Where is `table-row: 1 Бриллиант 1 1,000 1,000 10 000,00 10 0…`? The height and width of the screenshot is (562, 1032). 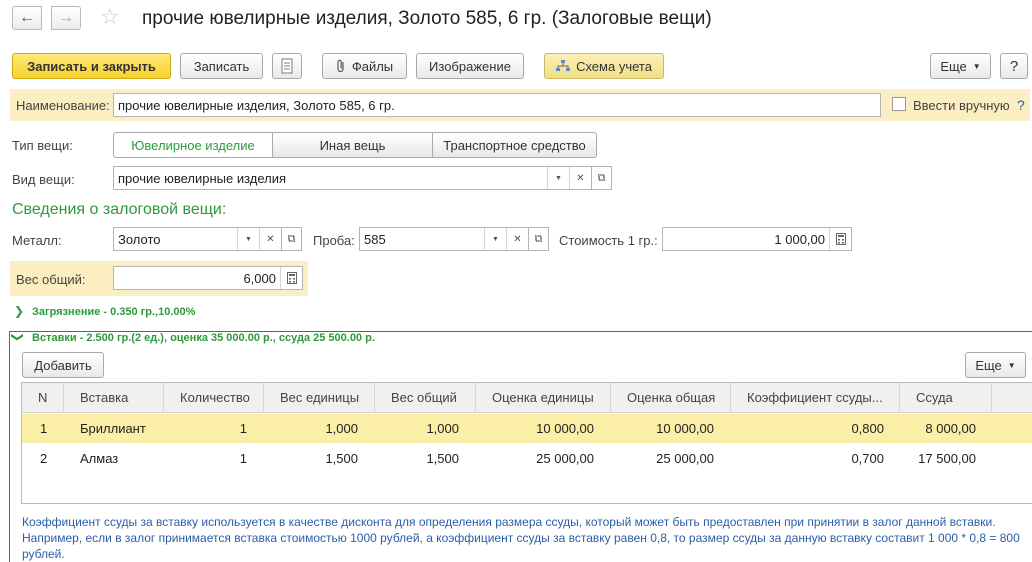 table-row: 1 Бриллиант 1 1,000 1,000 10 000,00 10 0… is located at coordinates (527, 428).